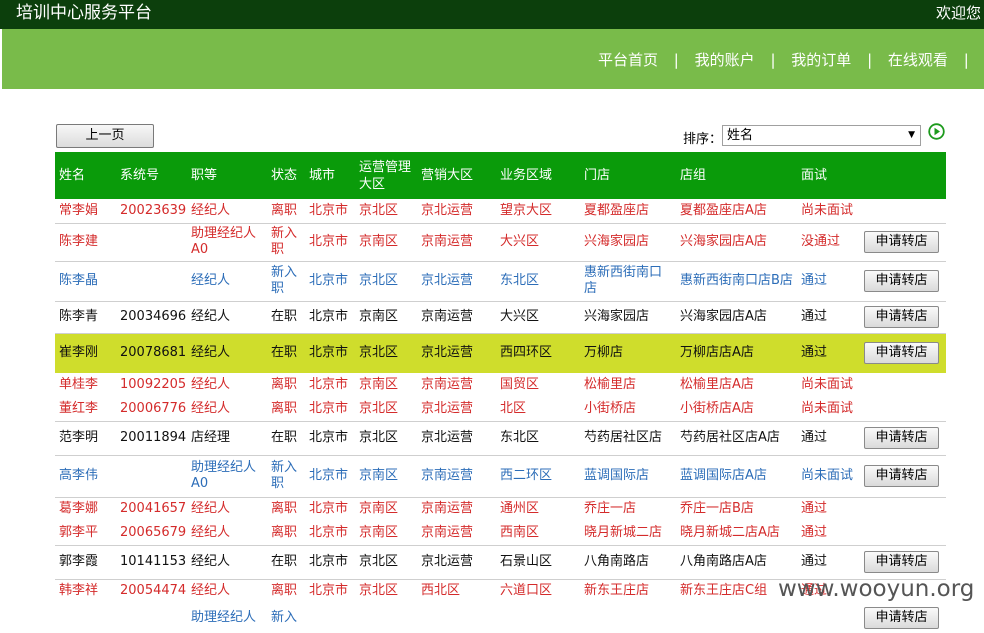  What do you see at coordinates (876, 589) in the screenshot?
I see `watermark: www.wooyun.org` at bounding box center [876, 589].